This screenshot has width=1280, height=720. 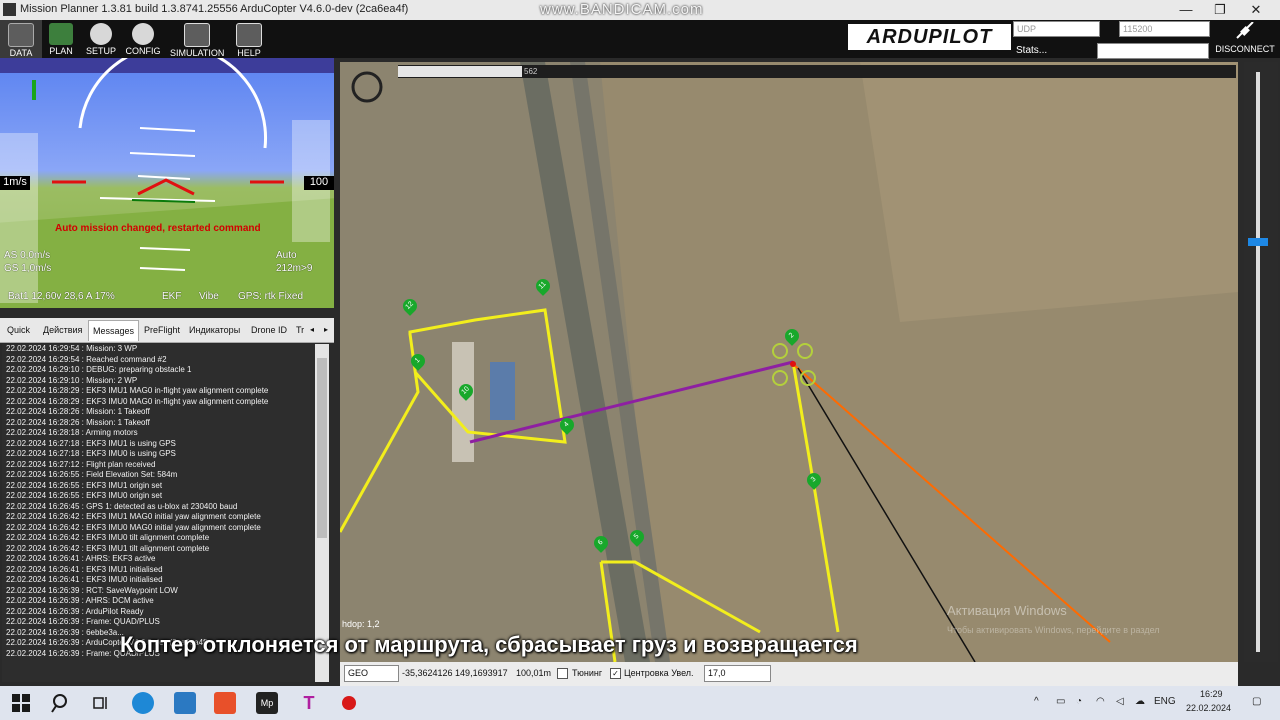 I want to click on explorer-icon, so click(x=185, y=703).